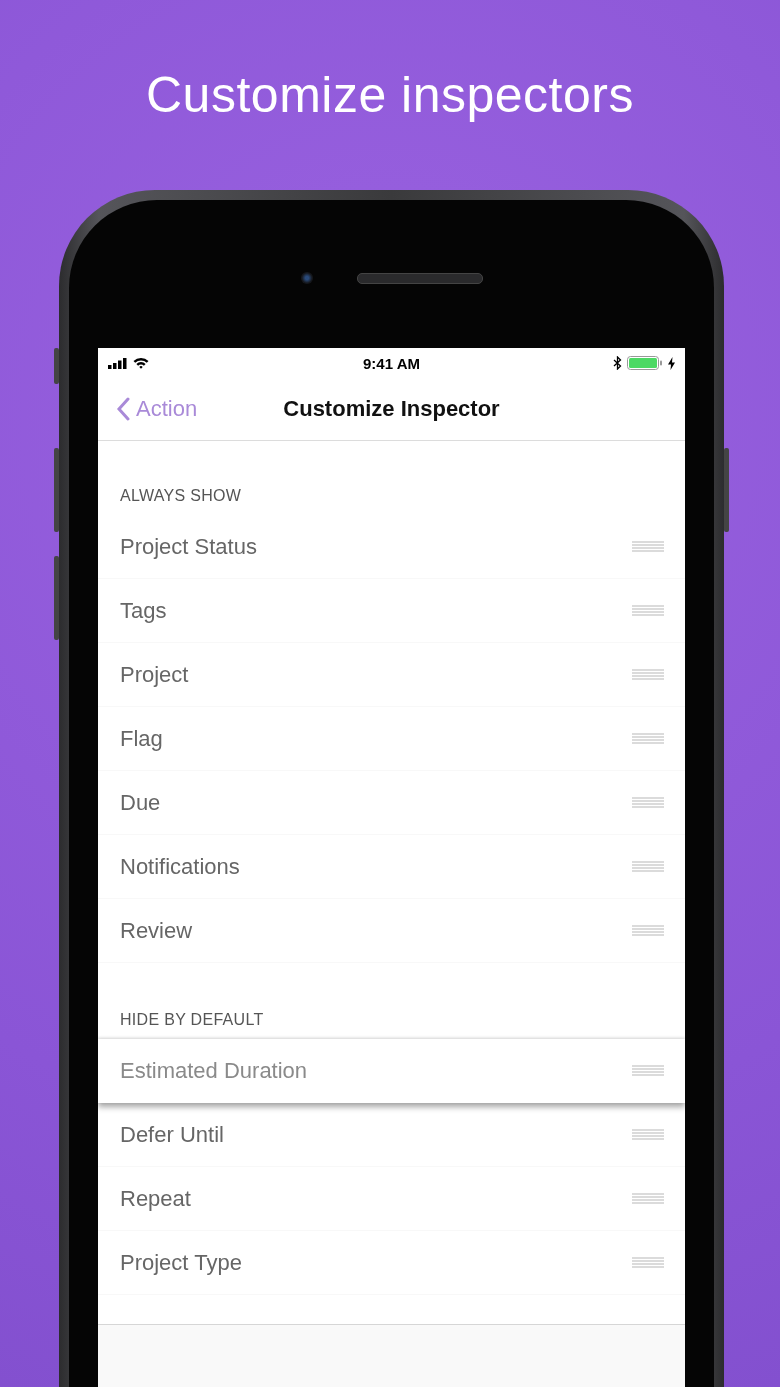 This screenshot has height=1387, width=780. What do you see at coordinates (391, 409) in the screenshot?
I see `screen-title: Customize Inspector` at bounding box center [391, 409].